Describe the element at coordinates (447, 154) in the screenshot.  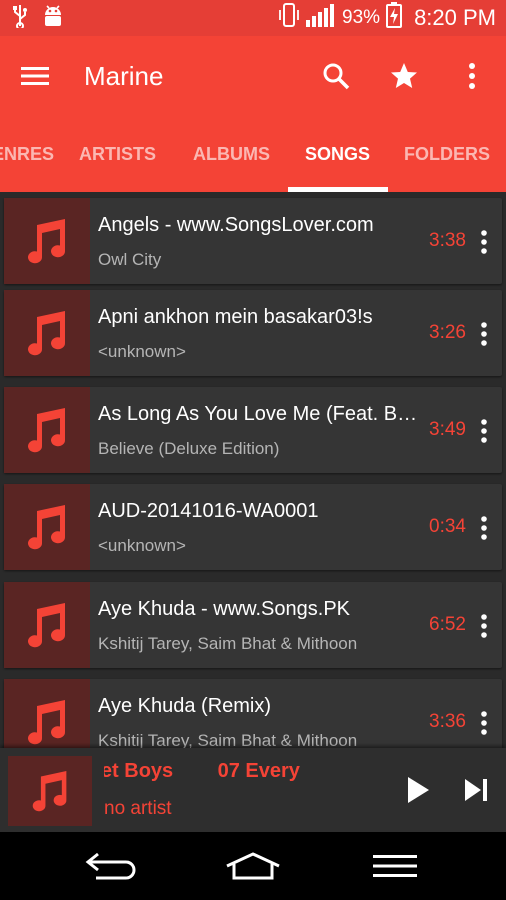
I see `tab-folders: FOLDERS` at that location.